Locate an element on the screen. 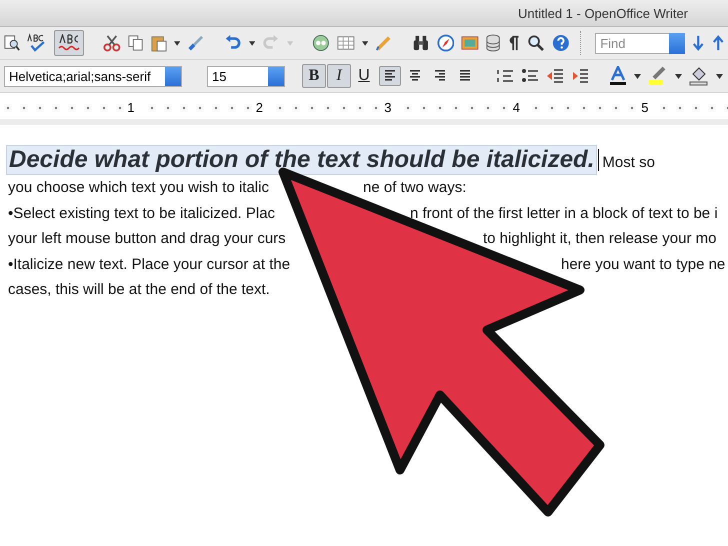 This screenshot has width=728, height=546. window-title: Untitled 1 - OpenOffice Writer is located at coordinates (603, 13).